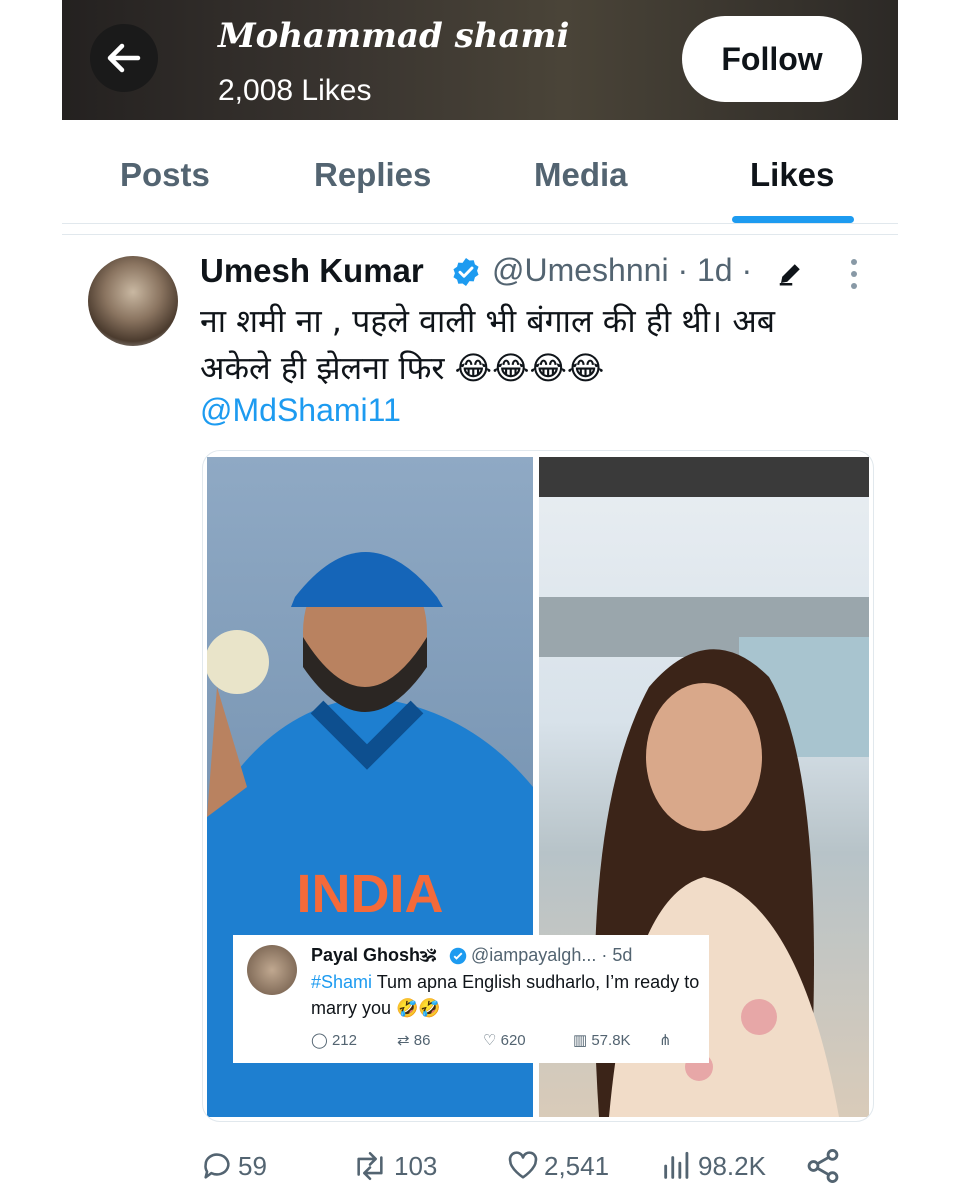 This screenshot has width=960, height=1200. I want to click on mention-link: @MdShami11, so click(300, 410).